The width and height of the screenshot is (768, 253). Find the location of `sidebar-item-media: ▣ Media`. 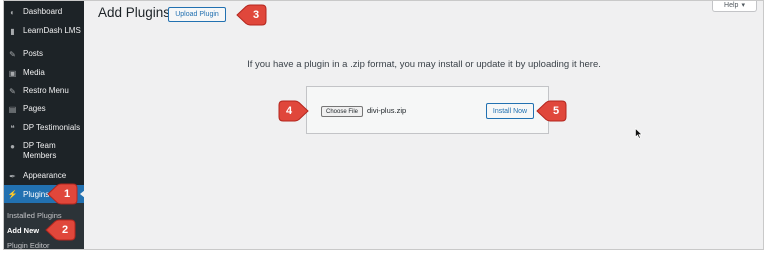

sidebar-item-media: ▣ Media is located at coordinates (44, 73).